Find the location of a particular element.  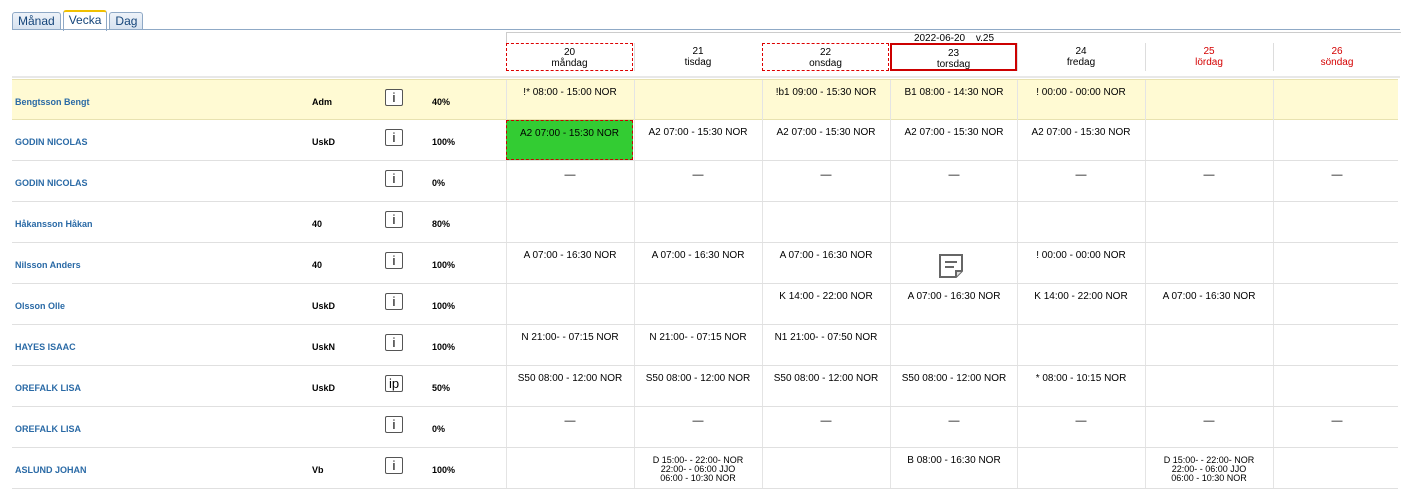

shift-cell-måndag: A 07:00 - 16:30 NOR is located at coordinates (569, 263).